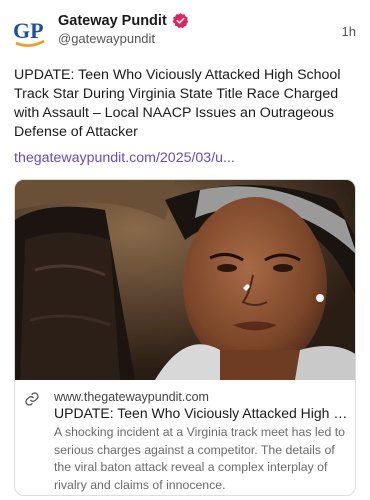 The image size is (370, 500). Describe the element at coordinates (32, 399) in the screenshot. I see `link-chain-icon` at that location.